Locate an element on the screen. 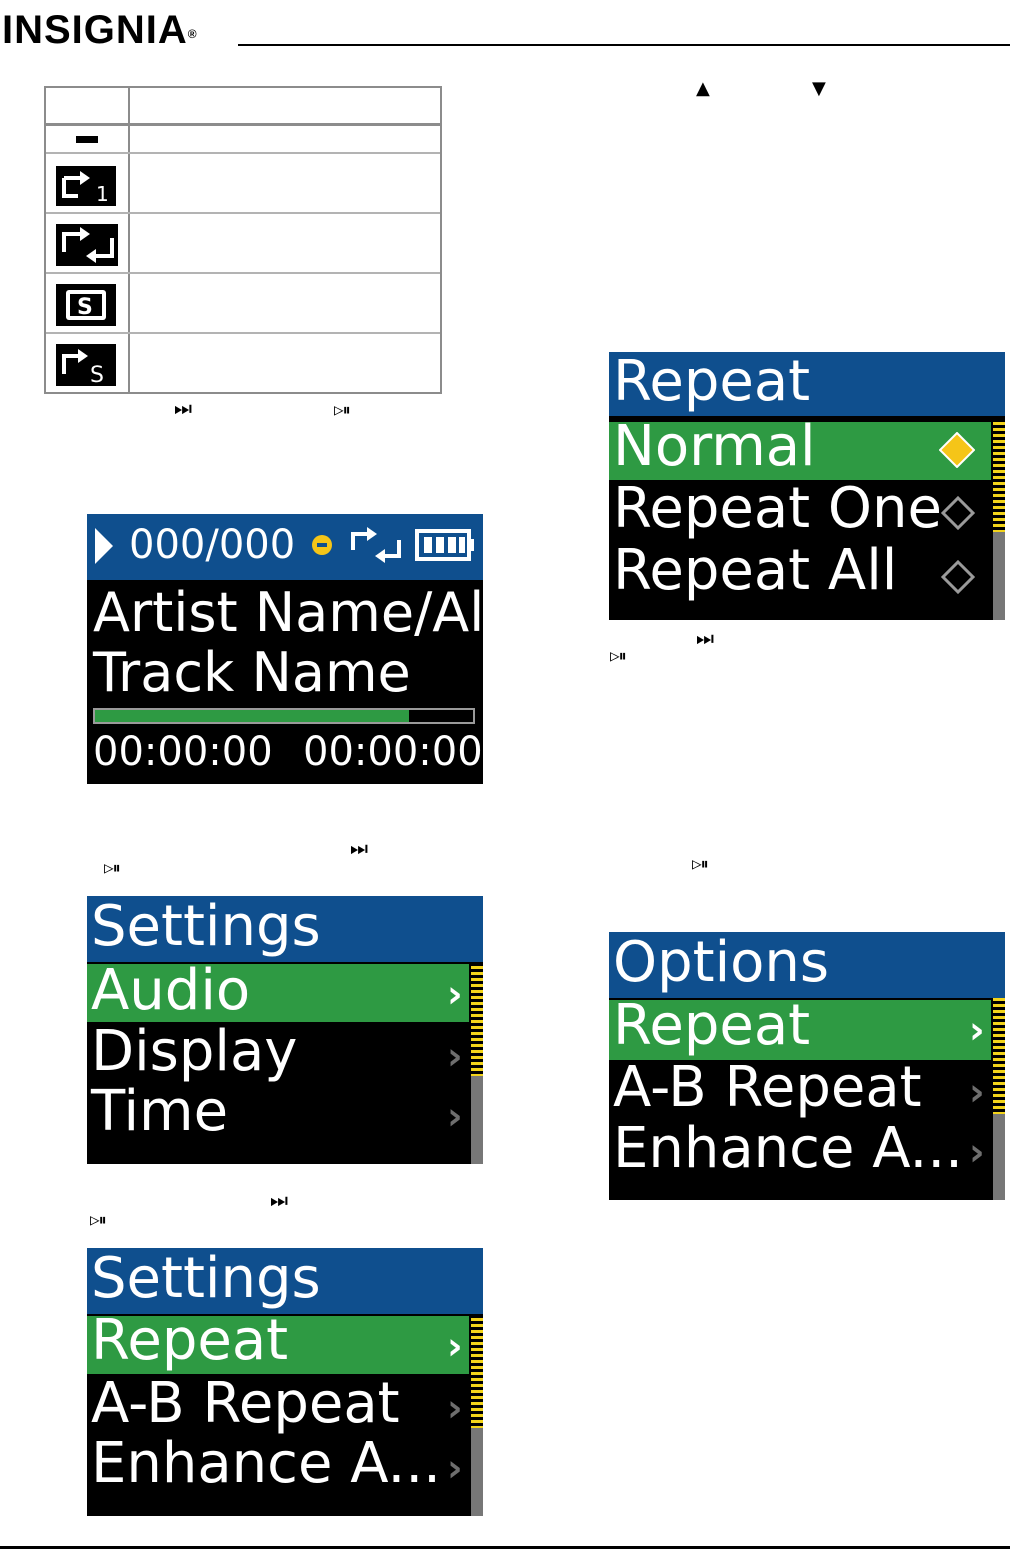  eq-icon is located at coordinates (322, 545).